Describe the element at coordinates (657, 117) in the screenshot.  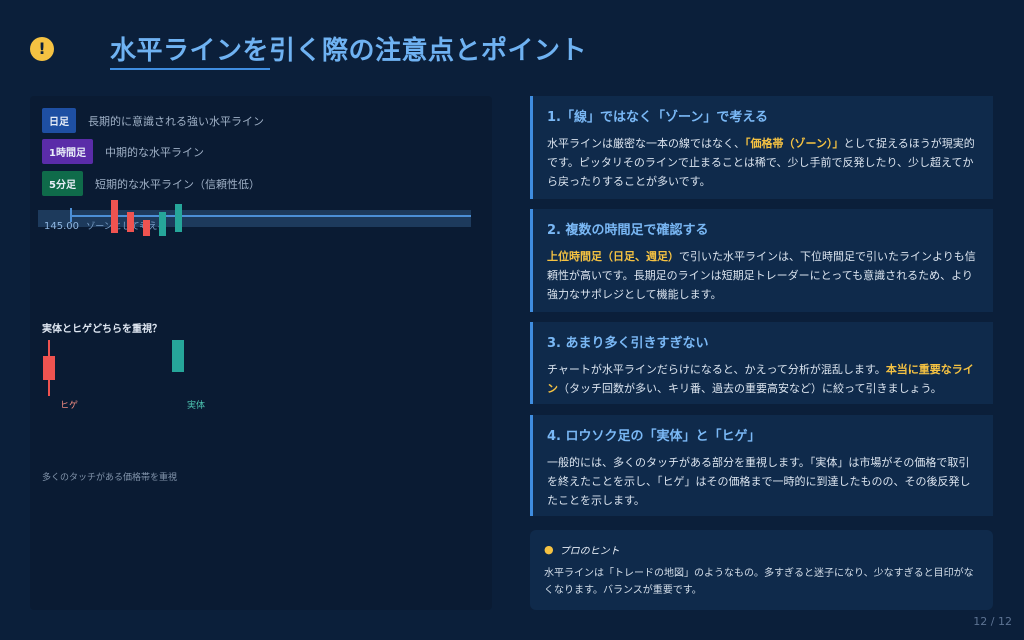
I see `card-title: 1.「線」ではなく「ゾーン」で考える` at that location.